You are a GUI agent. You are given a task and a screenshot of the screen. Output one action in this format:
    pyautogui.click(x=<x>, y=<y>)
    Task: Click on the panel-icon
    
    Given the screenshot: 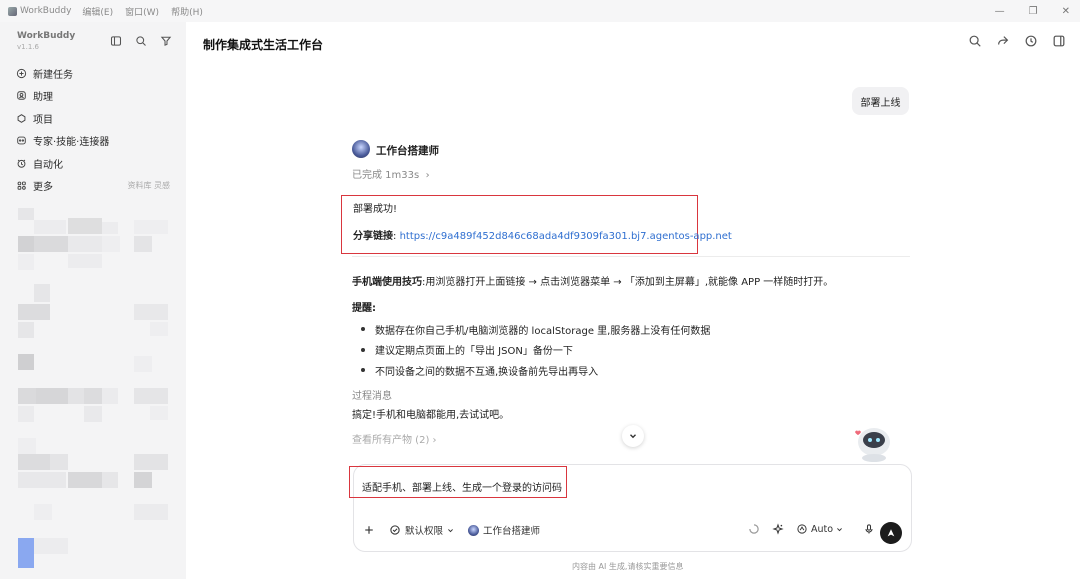 What is the action you would take?
    pyautogui.click(x=1059, y=41)
    